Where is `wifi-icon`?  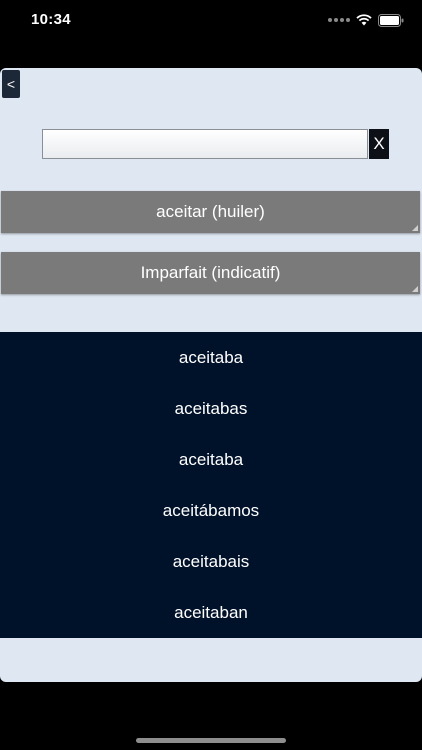 wifi-icon is located at coordinates (364, 20).